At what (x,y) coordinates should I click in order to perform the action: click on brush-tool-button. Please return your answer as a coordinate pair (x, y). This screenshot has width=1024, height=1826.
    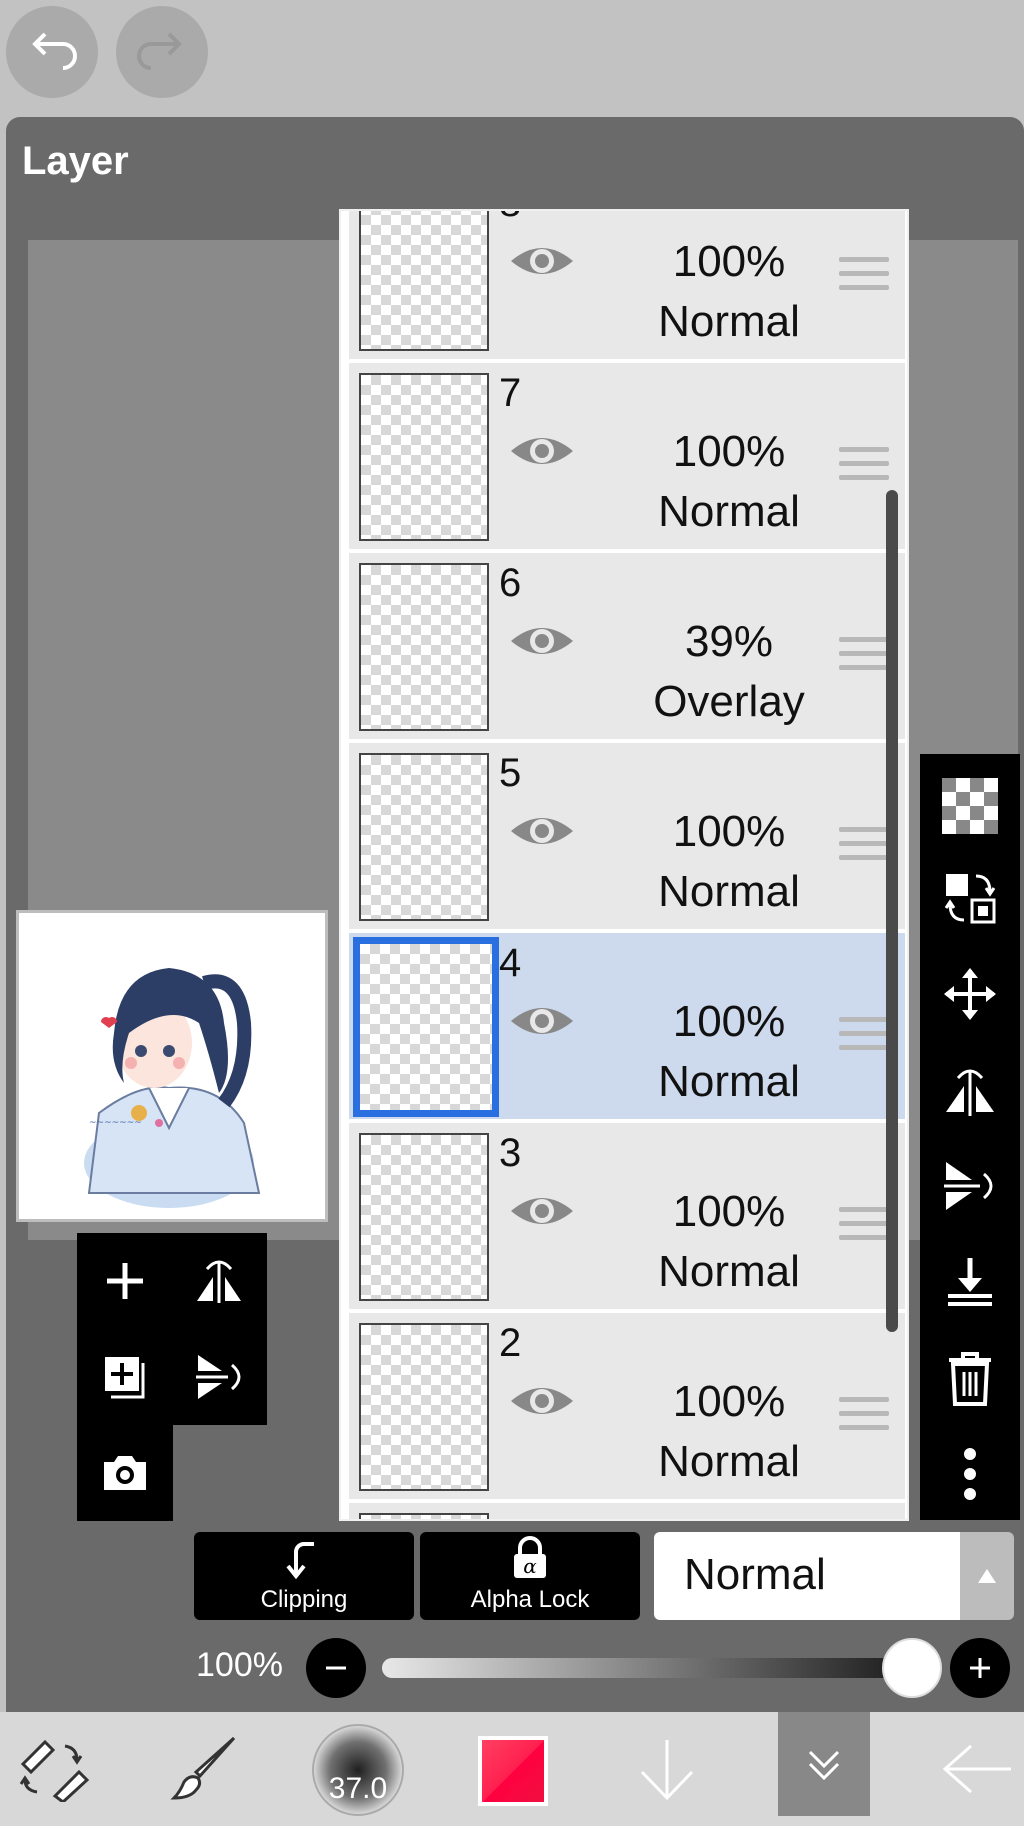
    Looking at the image, I should click on (205, 1769).